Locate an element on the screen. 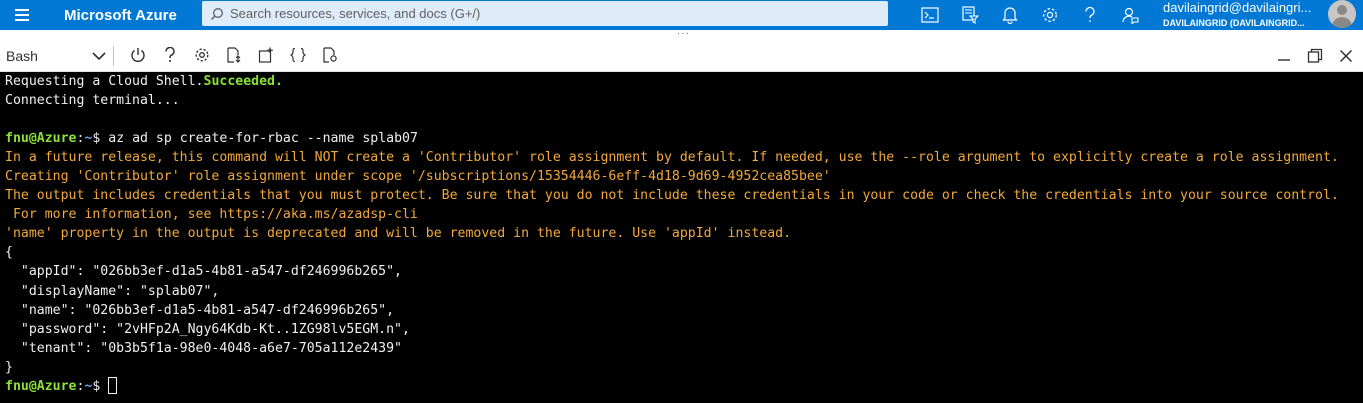 The height and width of the screenshot is (403, 1363). terminal-line: Requesting a Cloud Shell.Succeeded. is located at coordinates (684, 81).